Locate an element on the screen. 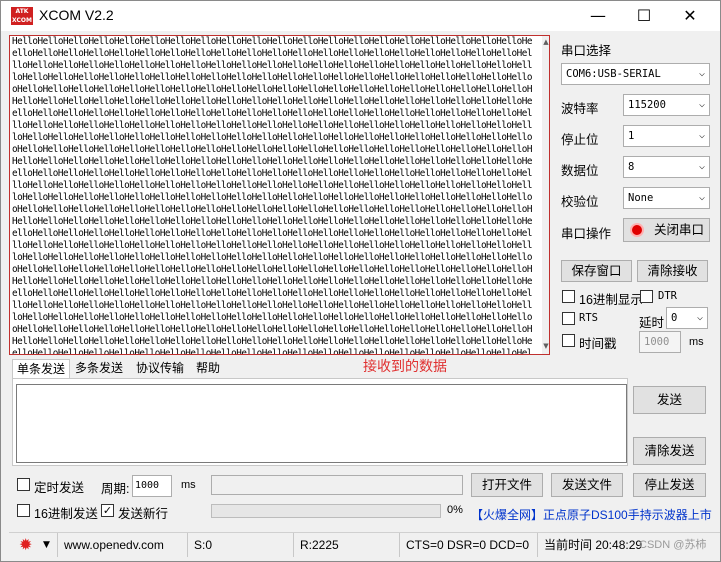 The height and width of the screenshot is (562, 721). rts-label: RTS is located at coordinates (588, 318).